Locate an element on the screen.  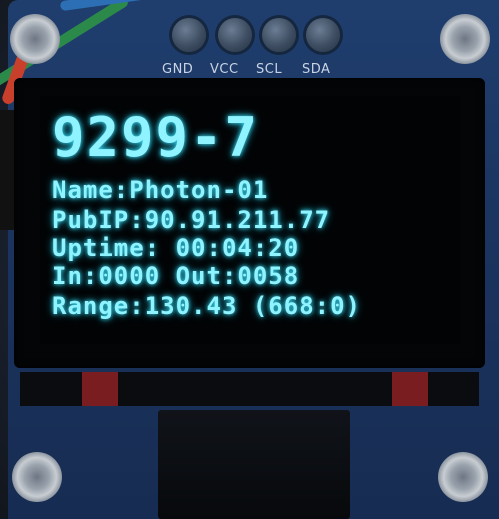
mounting-hole-top-right is located at coordinates (465, 39).